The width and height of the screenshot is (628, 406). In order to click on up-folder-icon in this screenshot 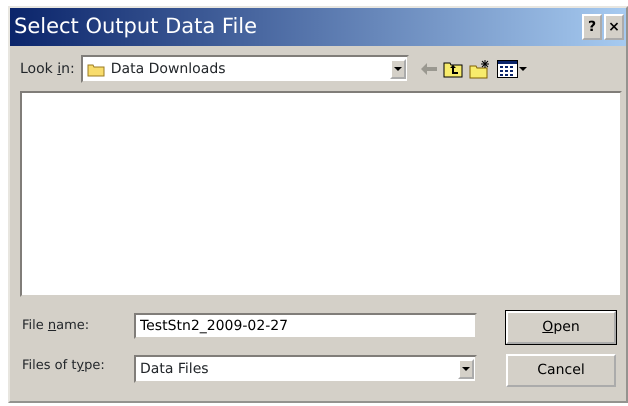, I will do `click(452, 69)`.